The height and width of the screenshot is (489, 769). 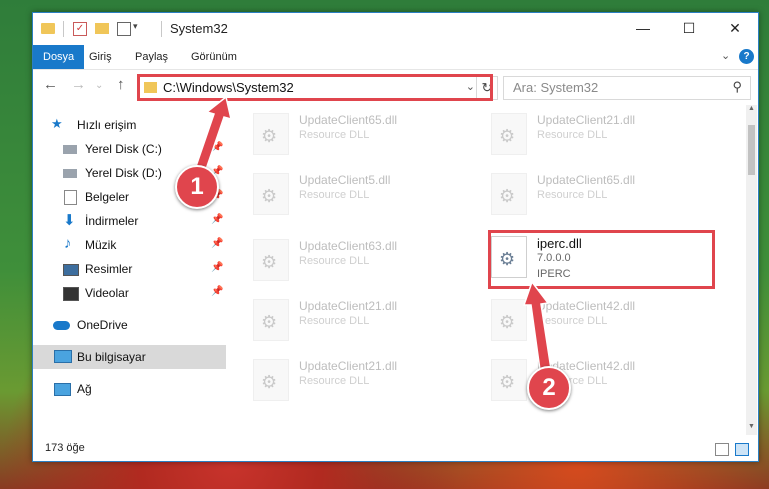 I want to click on callout-number-2: 2, so click(x=549, y=388).